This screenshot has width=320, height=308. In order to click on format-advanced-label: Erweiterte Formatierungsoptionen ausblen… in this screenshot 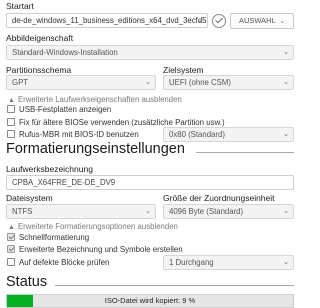, I will do `click(97, 226)`.